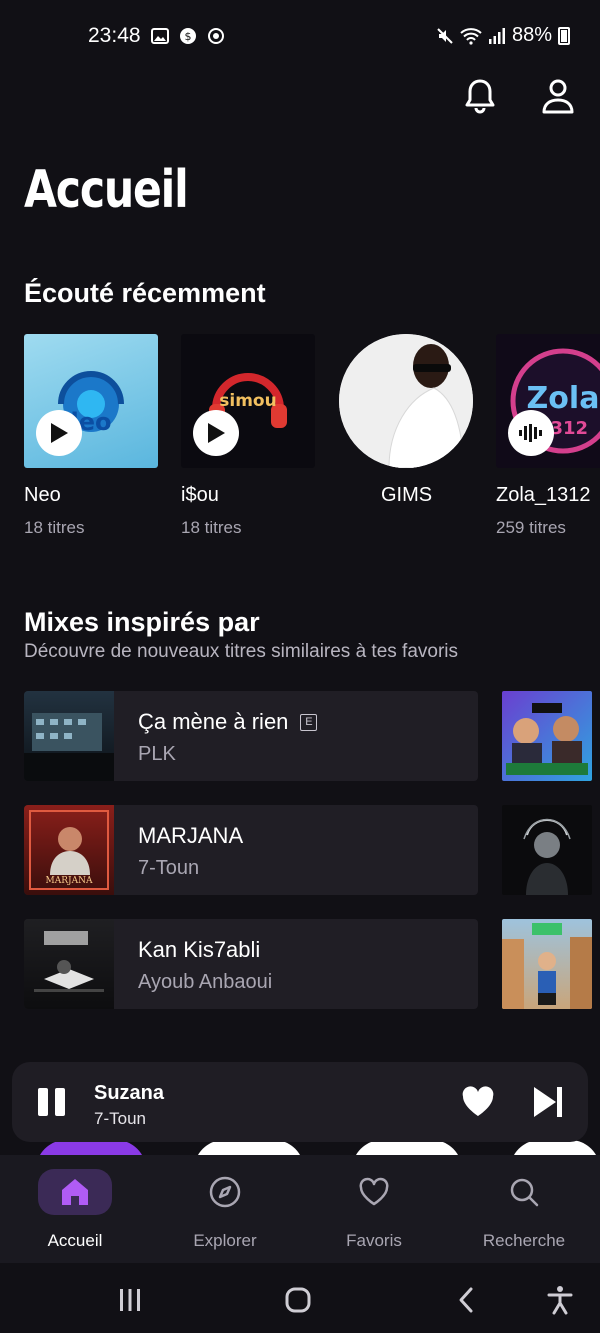 The height and width of the screenshot is (1333, 600). Describe the element at coordinates (309, 722) in the screenshot. I see `explicit-badge: E` at that location.